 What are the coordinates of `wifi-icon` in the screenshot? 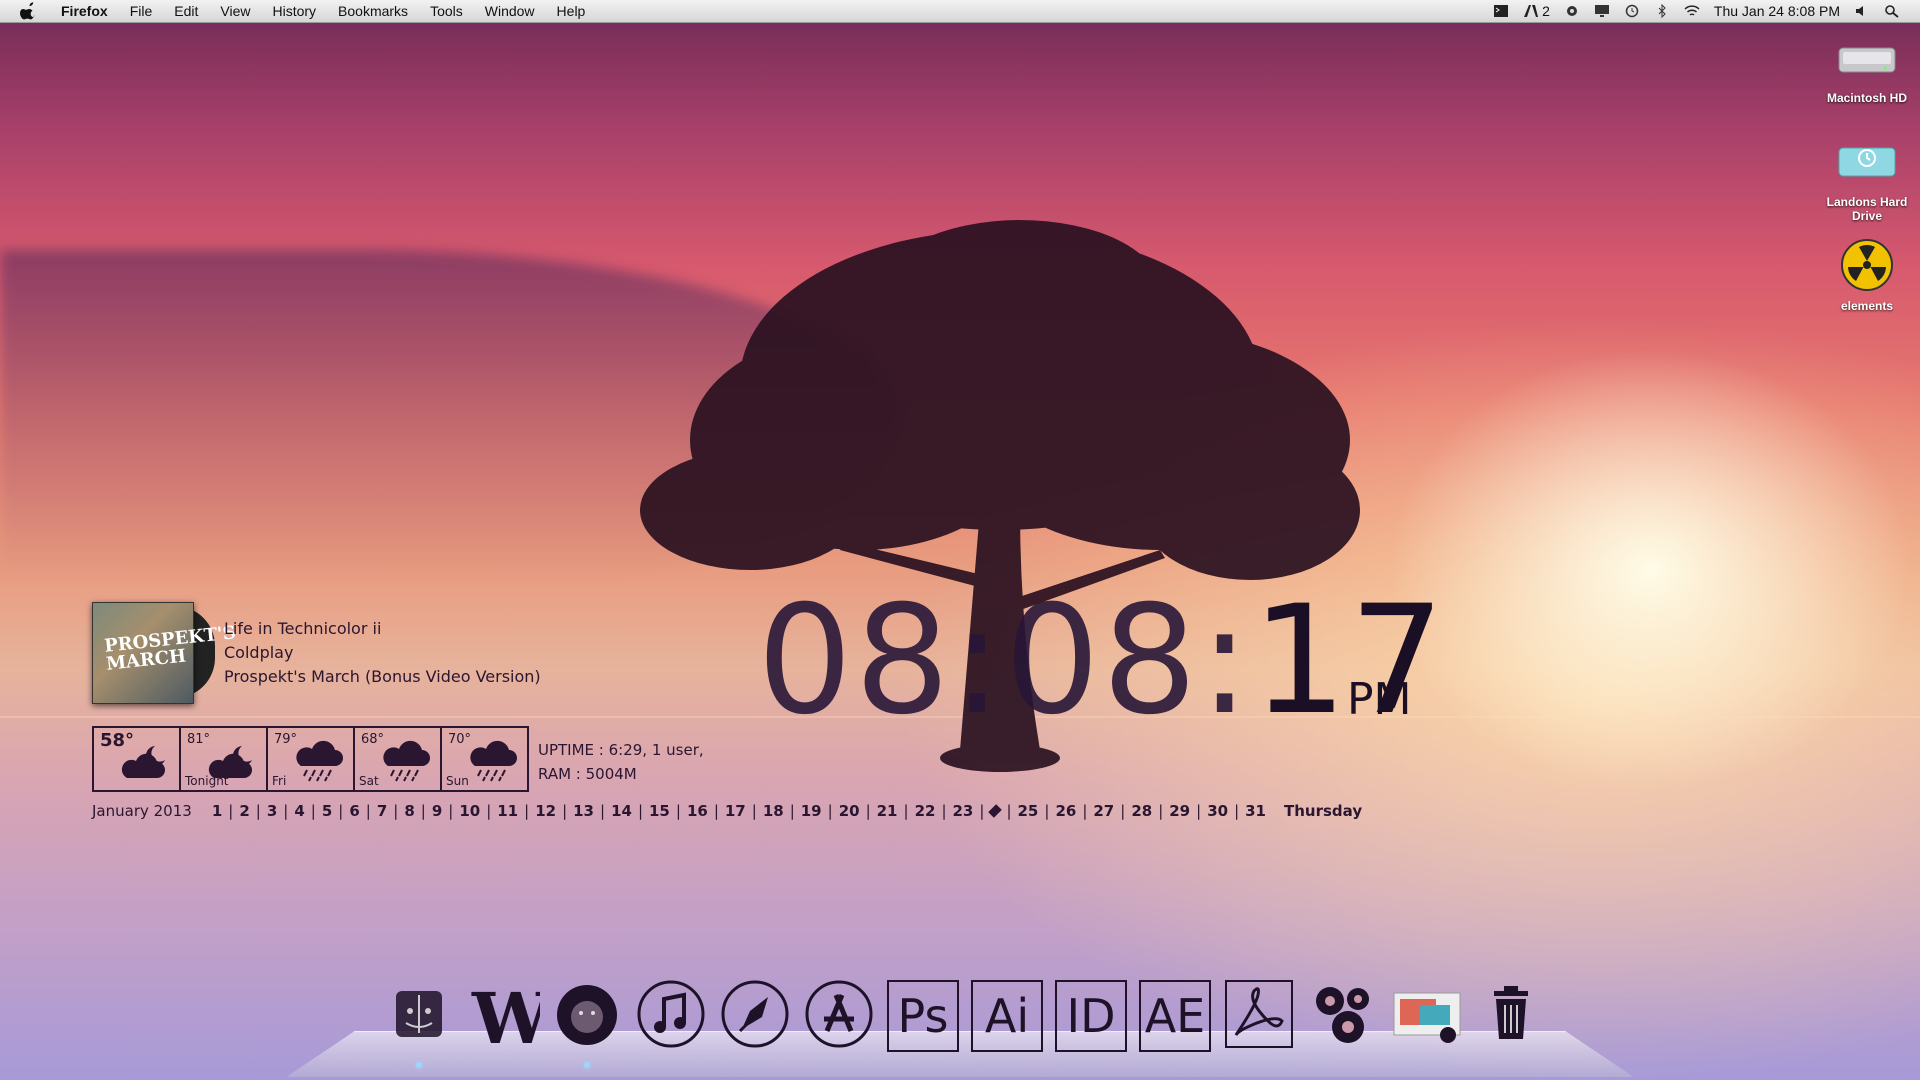 It's located at (1692, 11).